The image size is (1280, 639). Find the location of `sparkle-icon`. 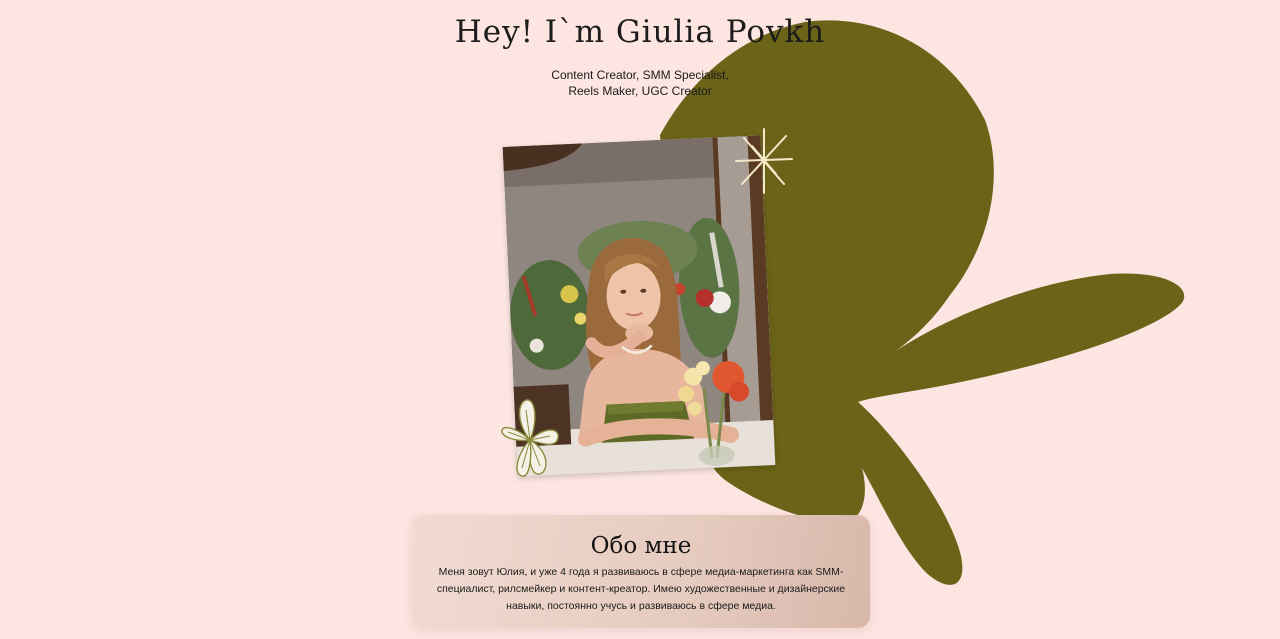

sparkle-icon is located at coordinates (764, 161).